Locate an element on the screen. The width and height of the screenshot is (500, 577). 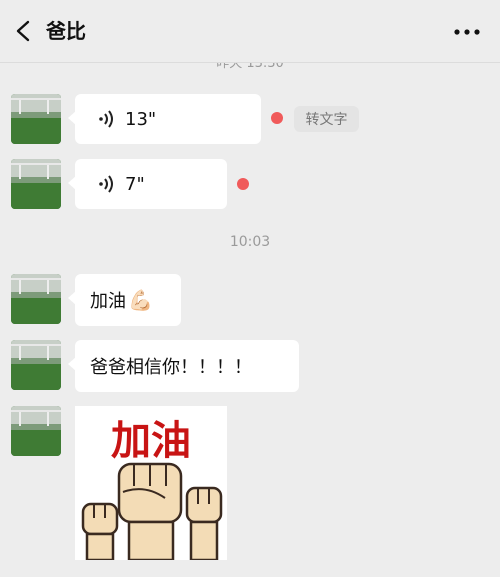
sticker-message: 加油 is located at coordinates (151, 483).